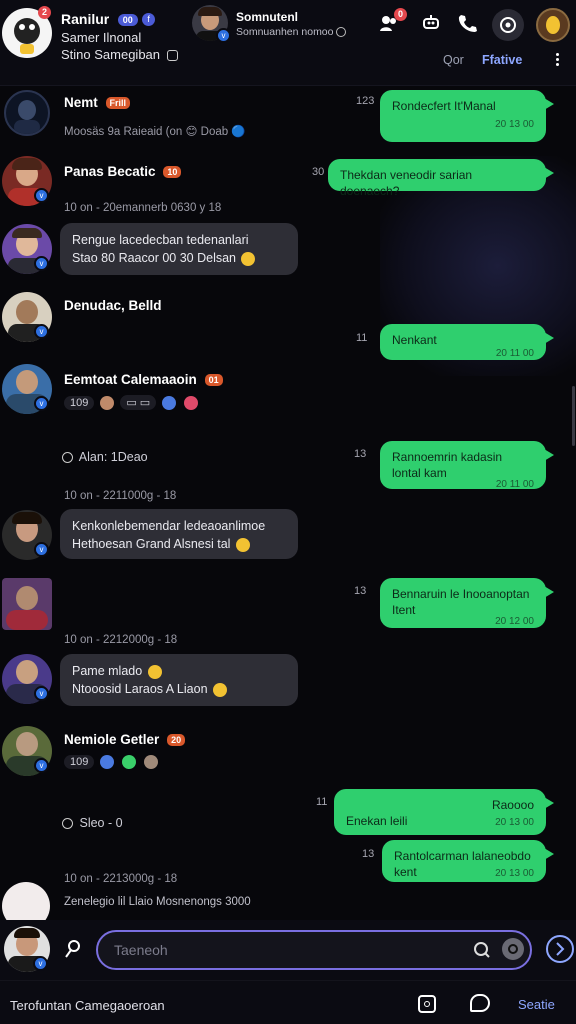  I want to click on sender-name: Denudac, Belld, so click(113, 305).